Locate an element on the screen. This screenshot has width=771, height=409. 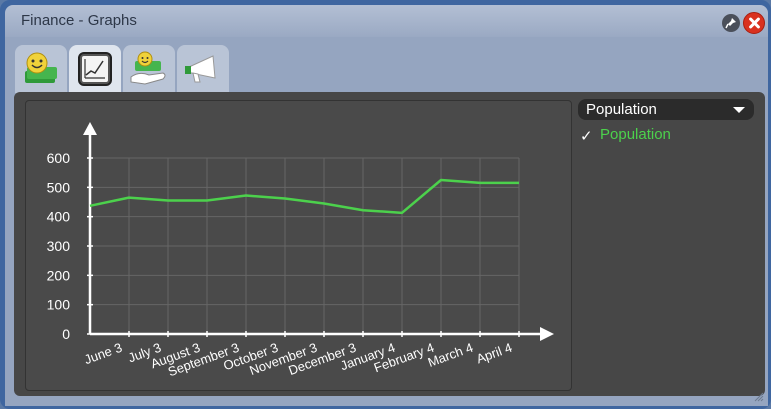
tab-advertising is located at coordinates (203, 69).